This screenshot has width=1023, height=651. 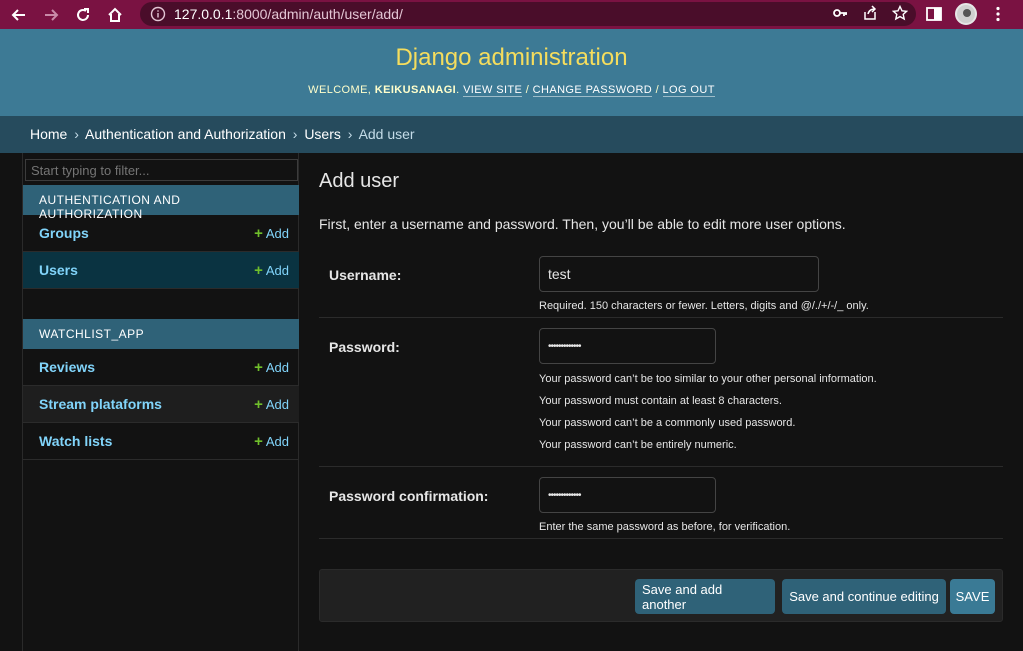 I want to click on home-icon, so click(x=115, y=14).